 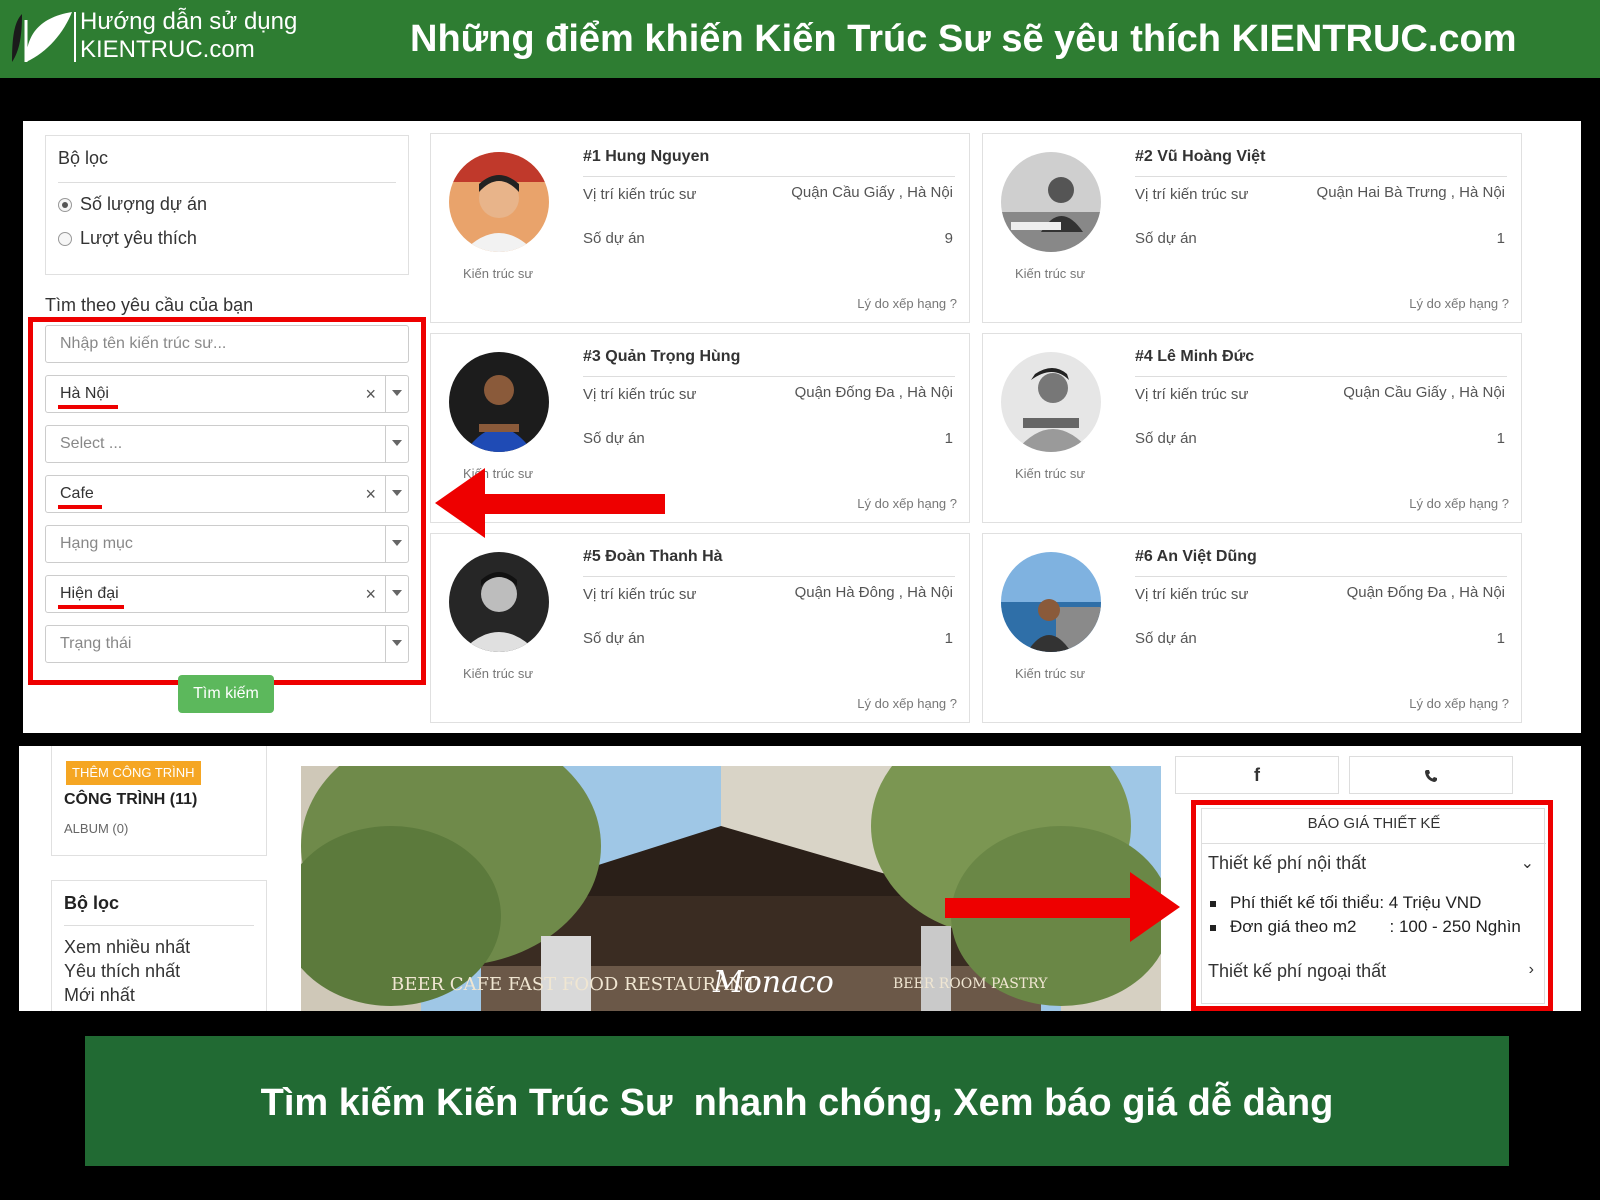 I want to click on search-label: Tìm theo yêu cầu của bạn, so click(x=149, y=305).